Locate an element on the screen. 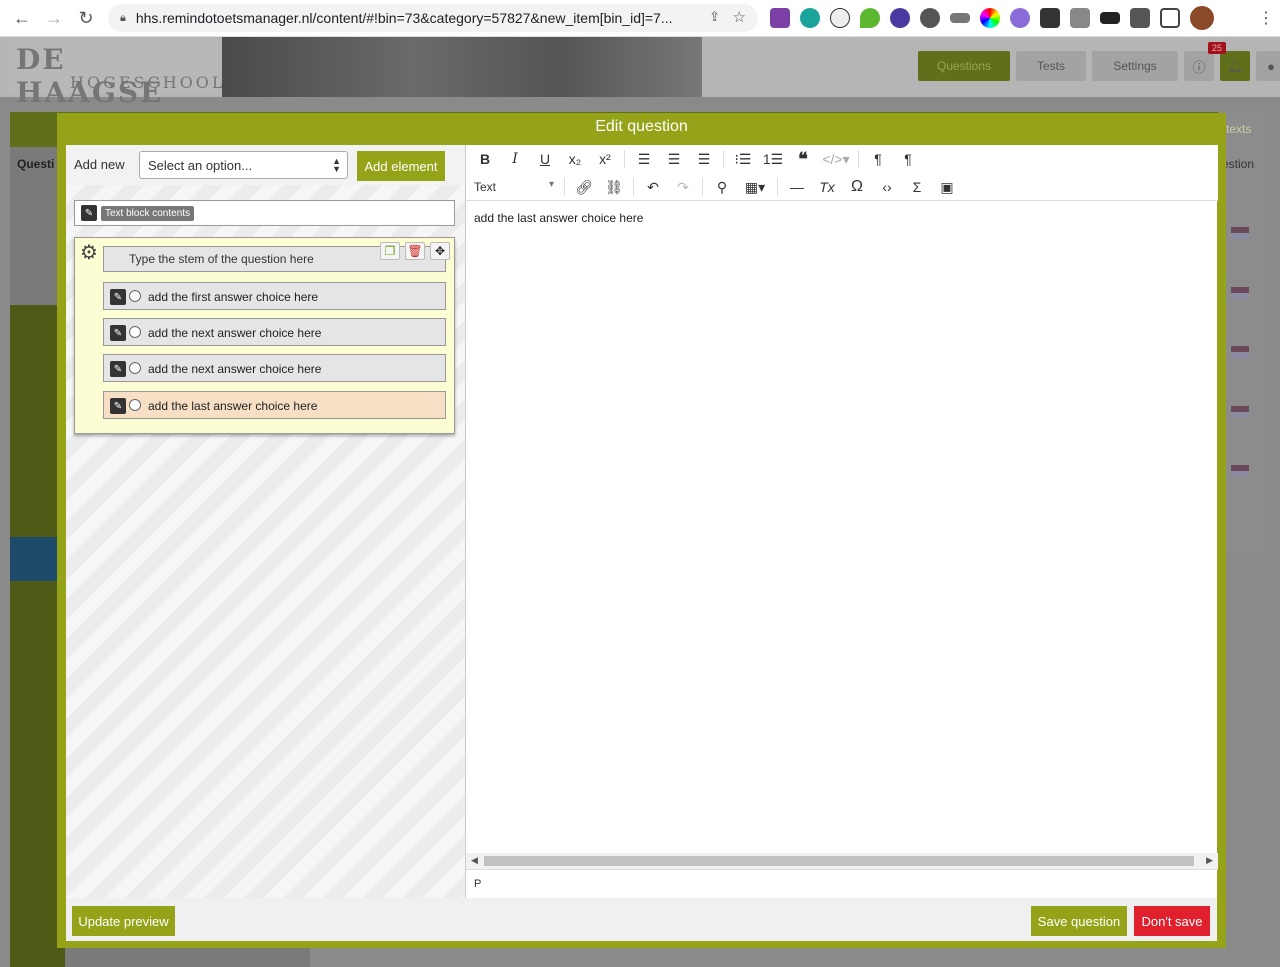 The image size is (1280, 967). align-center-icon: ☰ is located at coordinates (674, 159).